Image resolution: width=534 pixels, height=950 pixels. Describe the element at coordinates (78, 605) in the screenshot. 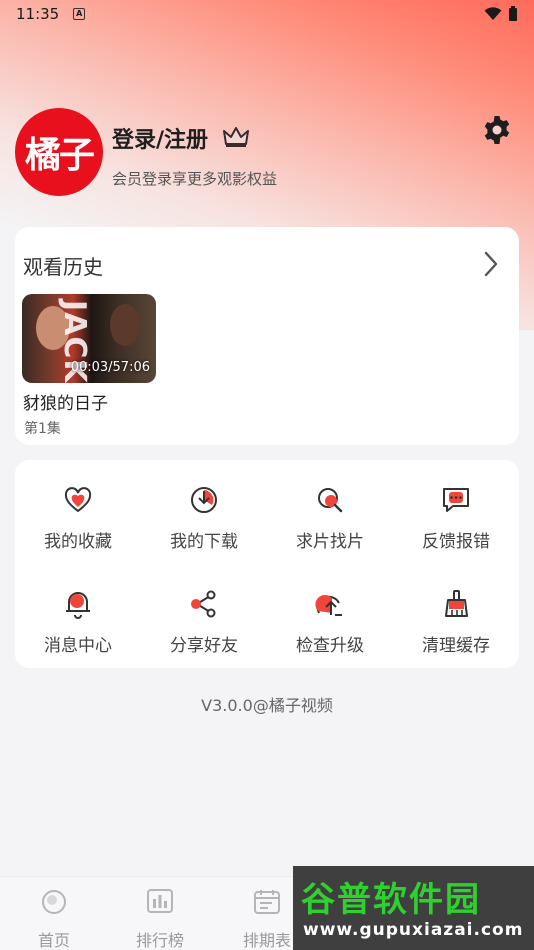

I see `bell-icon` at that location.